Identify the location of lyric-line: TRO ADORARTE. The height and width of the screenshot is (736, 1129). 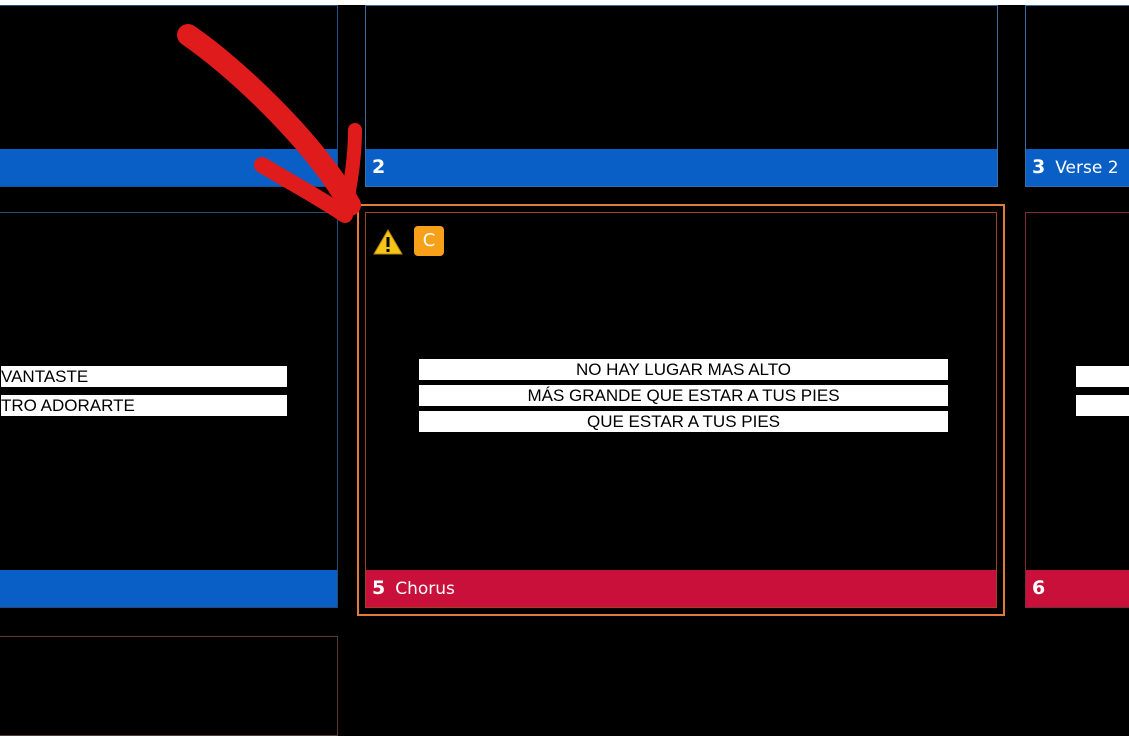
(144, 405).